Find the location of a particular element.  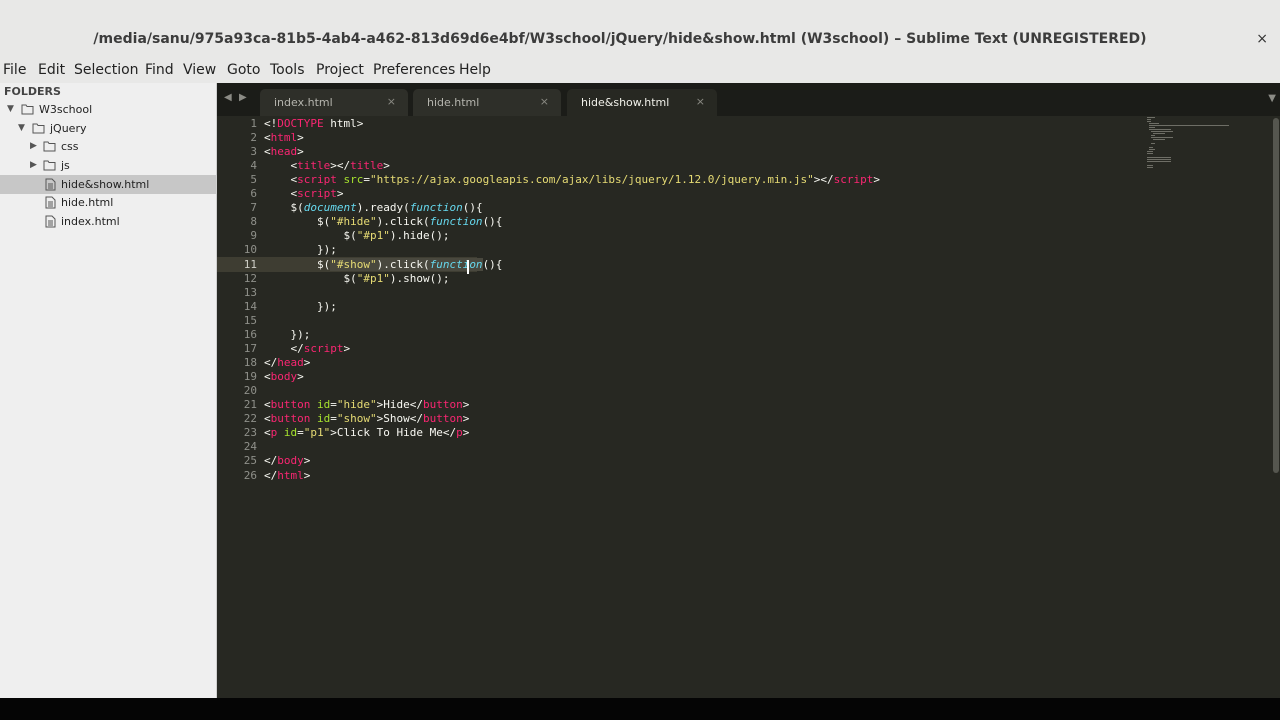

line-number: 7 is located at coordinates (253, 207).